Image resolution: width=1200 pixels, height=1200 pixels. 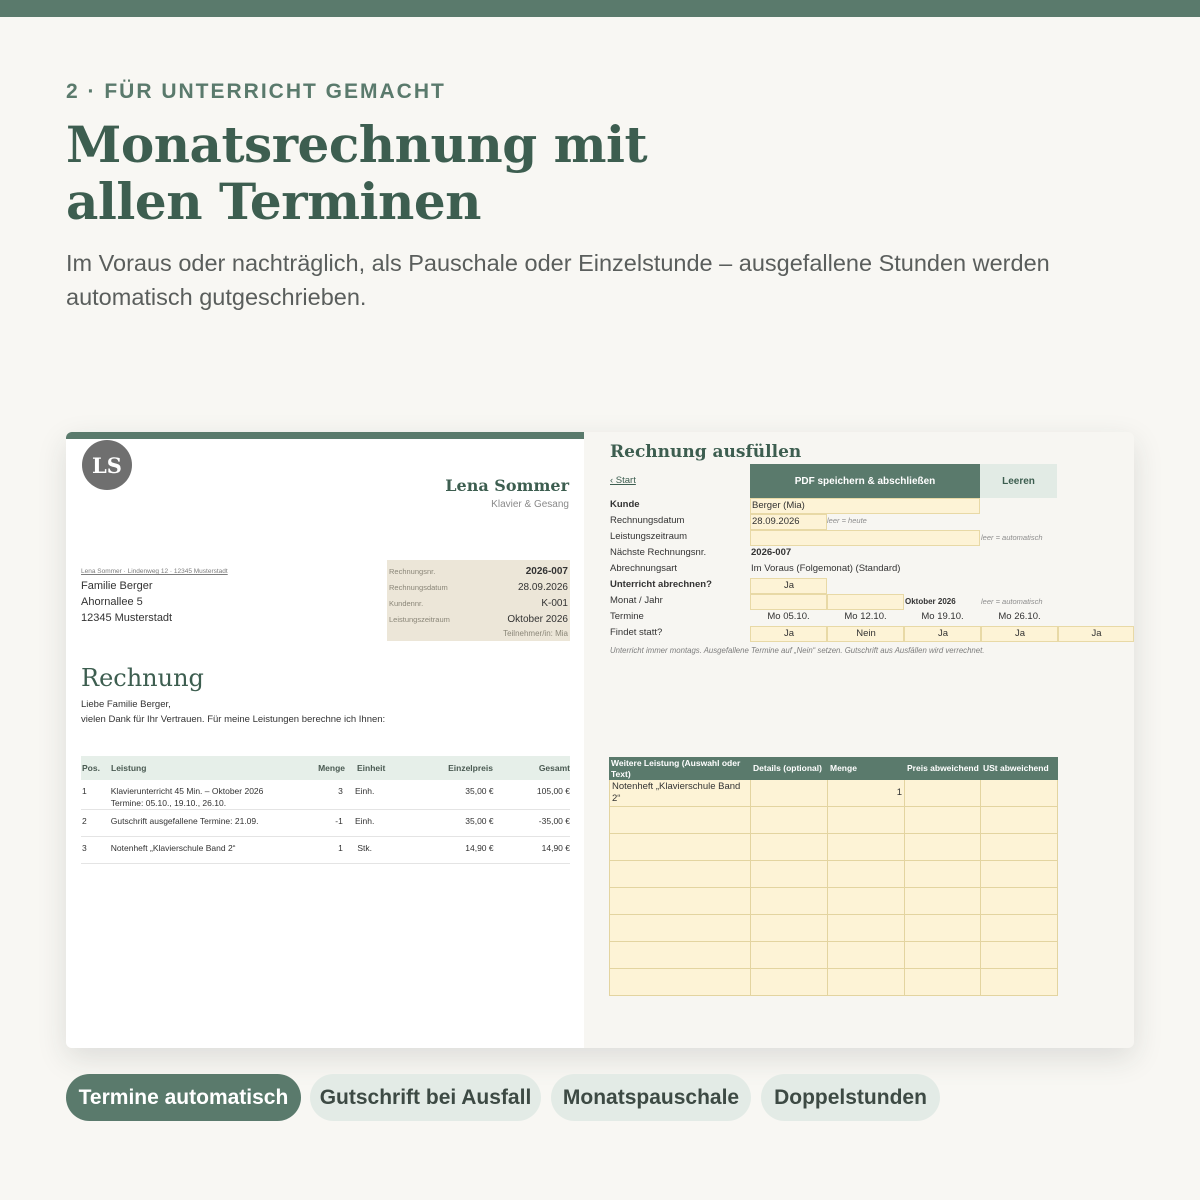 What do you see at coordinates (865, 481) in the screenshot?
I see `save-pdf-button: PDF speichern & abschließen` at bounding box center [865, 481].